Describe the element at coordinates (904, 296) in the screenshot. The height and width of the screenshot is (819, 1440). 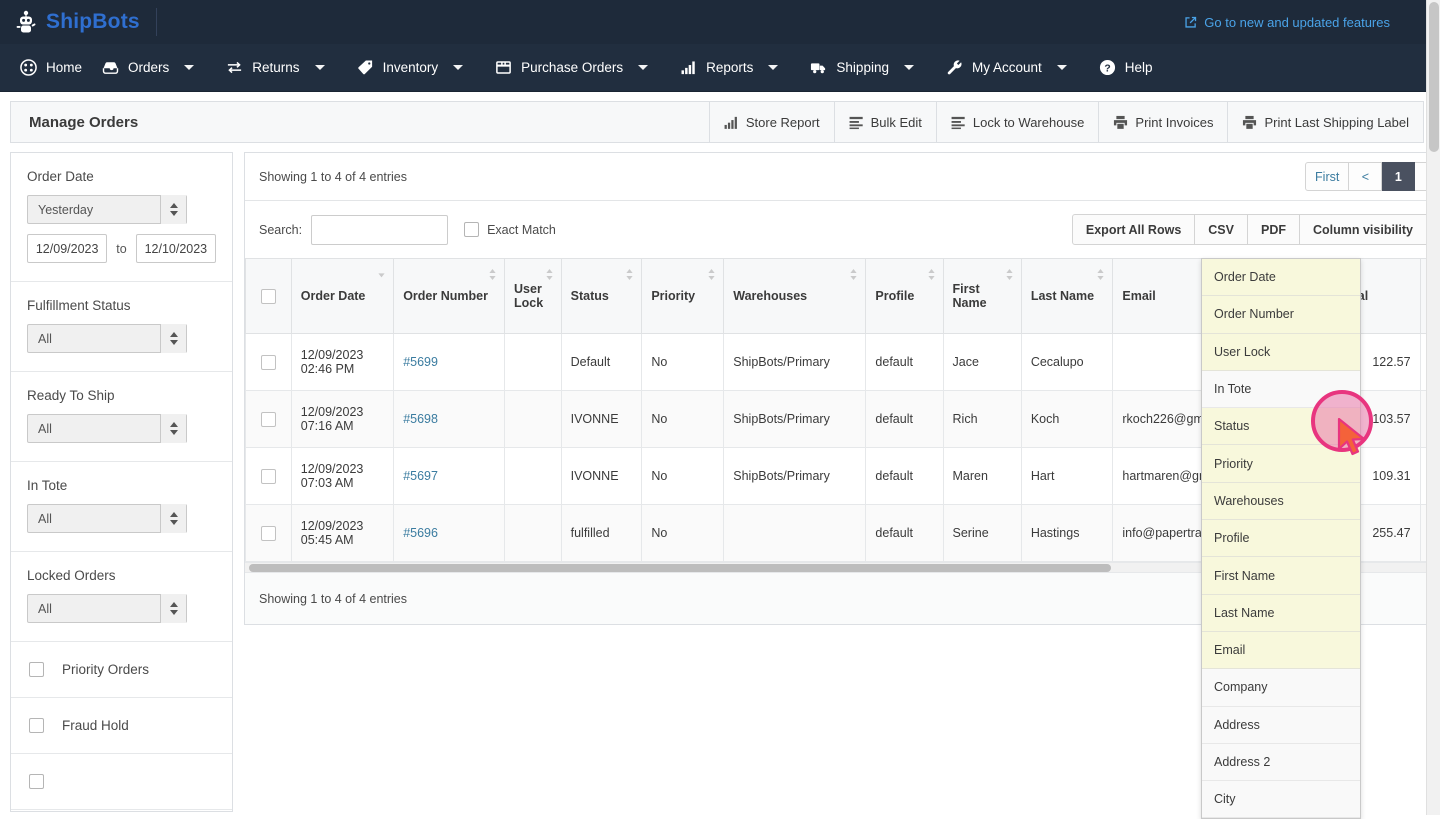
I see `header-profile: Profile` at that location.